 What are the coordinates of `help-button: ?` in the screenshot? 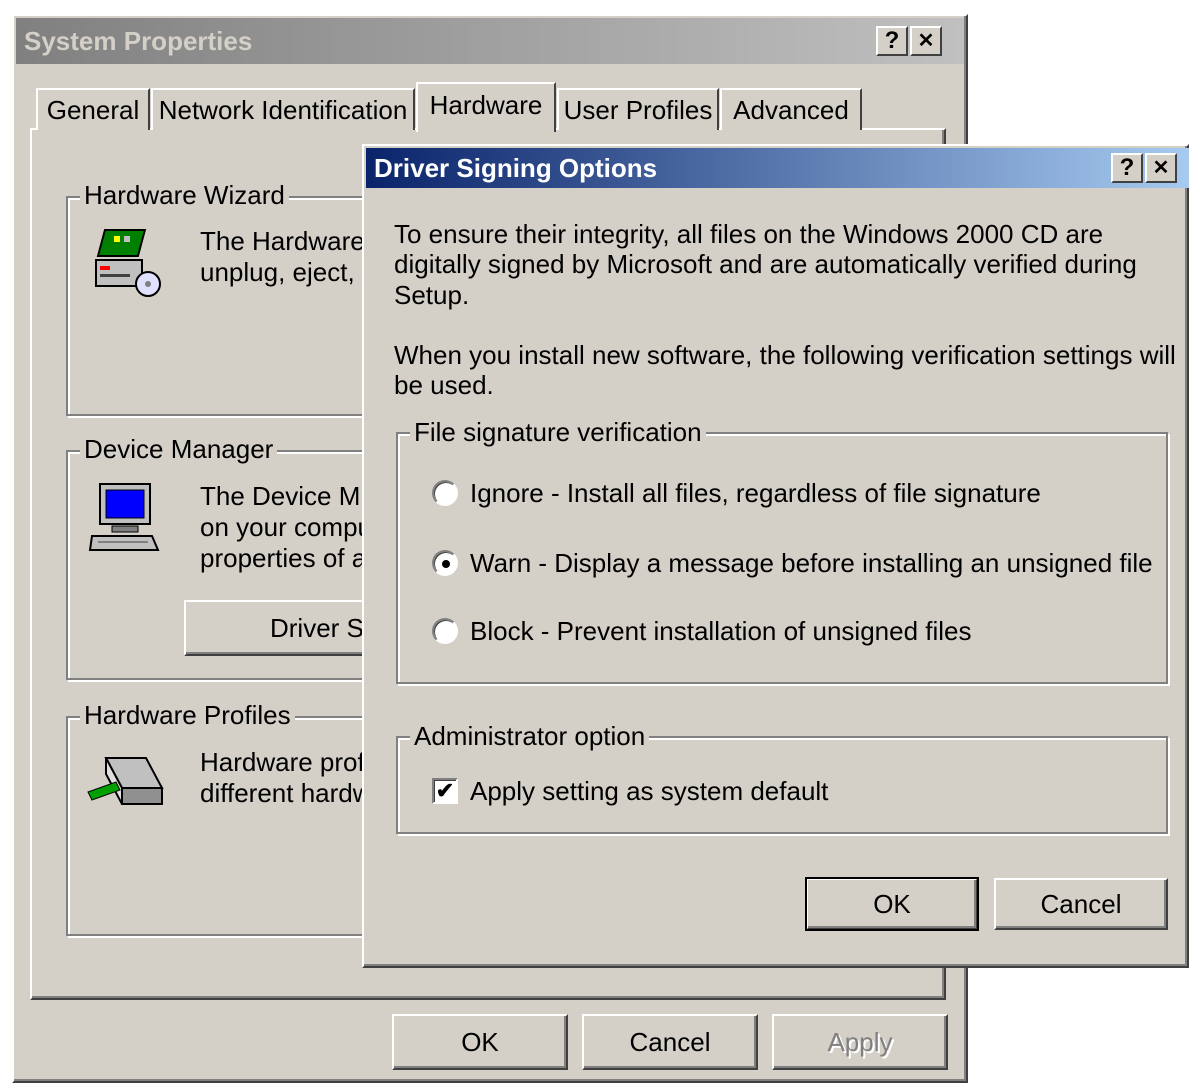 It's located at (892, 41).